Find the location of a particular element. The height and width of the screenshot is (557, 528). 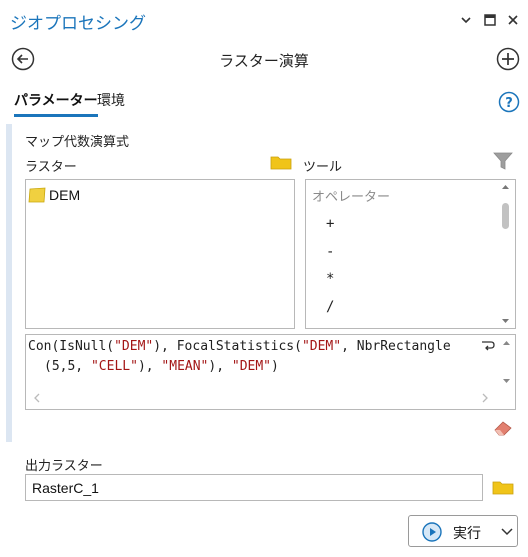

raster-name: DEM is located at coordinates (65, 195).